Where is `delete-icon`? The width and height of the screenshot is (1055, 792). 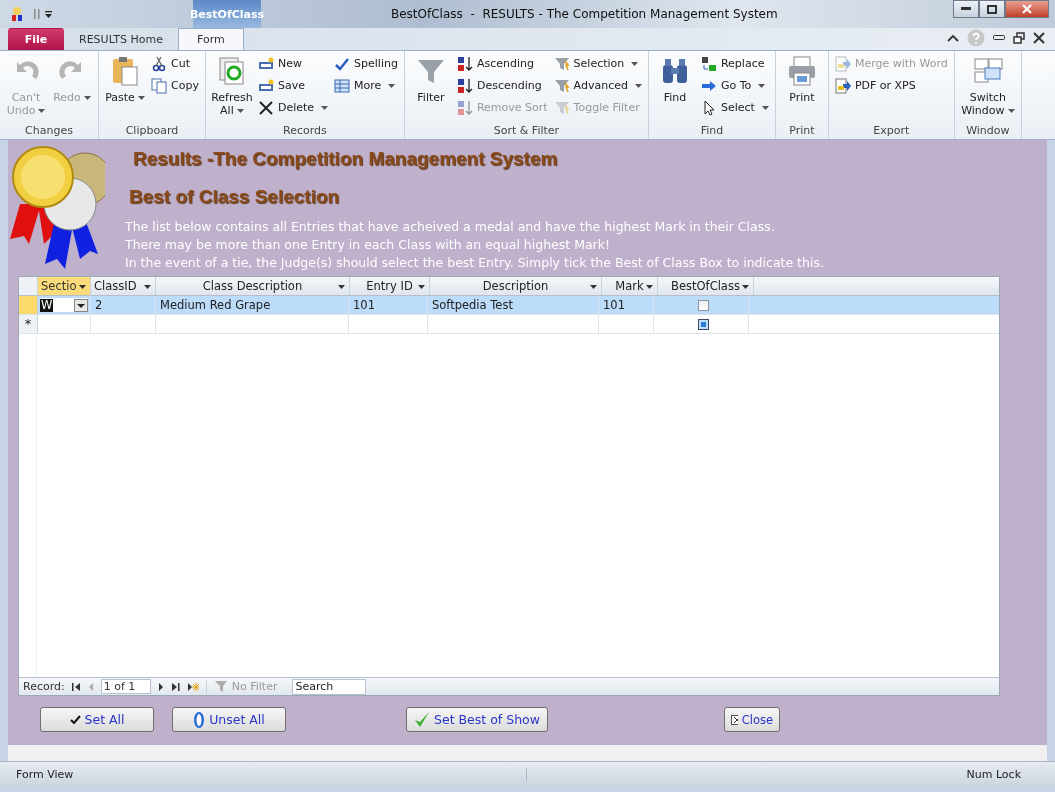
delete-icon is located at coordinates (265, 107).